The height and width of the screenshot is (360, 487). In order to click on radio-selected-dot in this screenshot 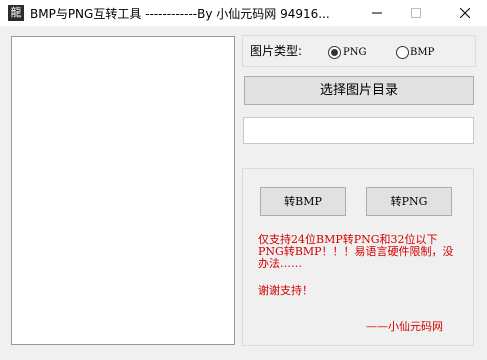, I will do `click(334, 52)`.